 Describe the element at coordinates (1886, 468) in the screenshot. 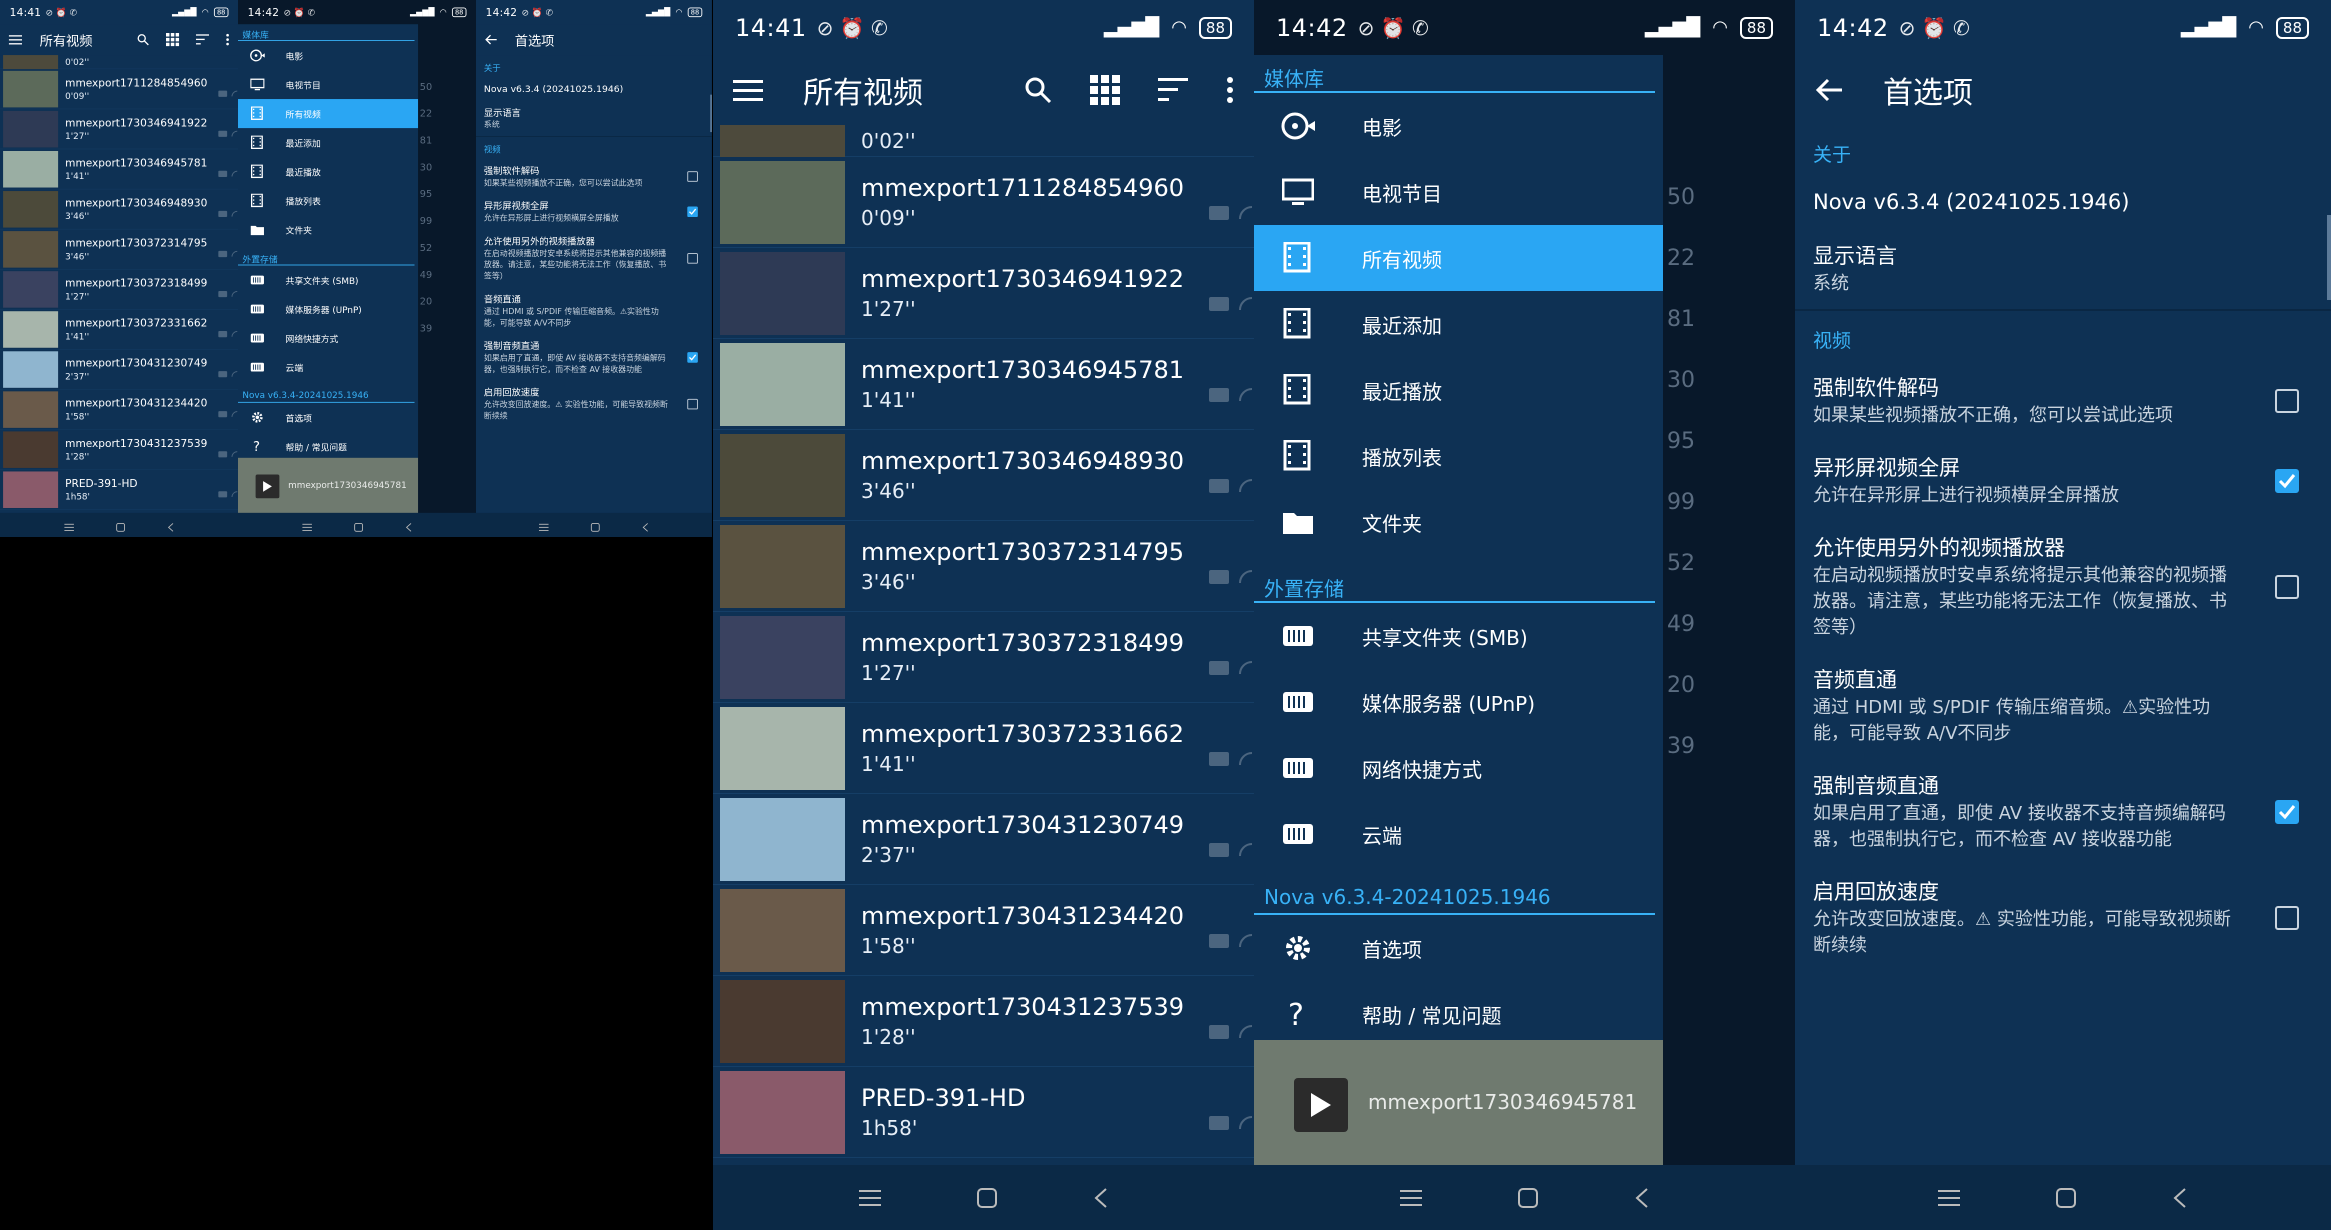

I see `setting-title: 异形屏视频全屏` at that location.